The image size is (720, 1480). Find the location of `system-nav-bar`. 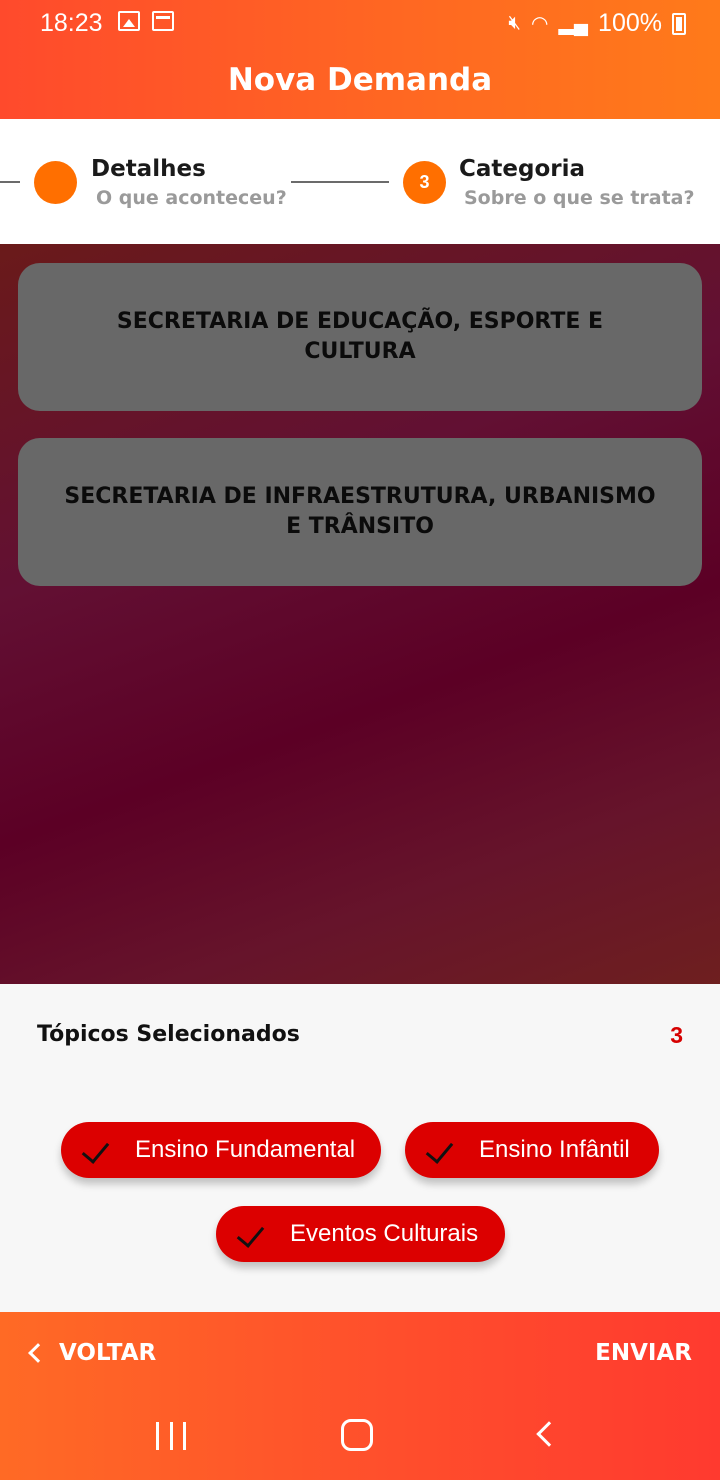

system-nav-bar is located at coordinates (360, 1442).